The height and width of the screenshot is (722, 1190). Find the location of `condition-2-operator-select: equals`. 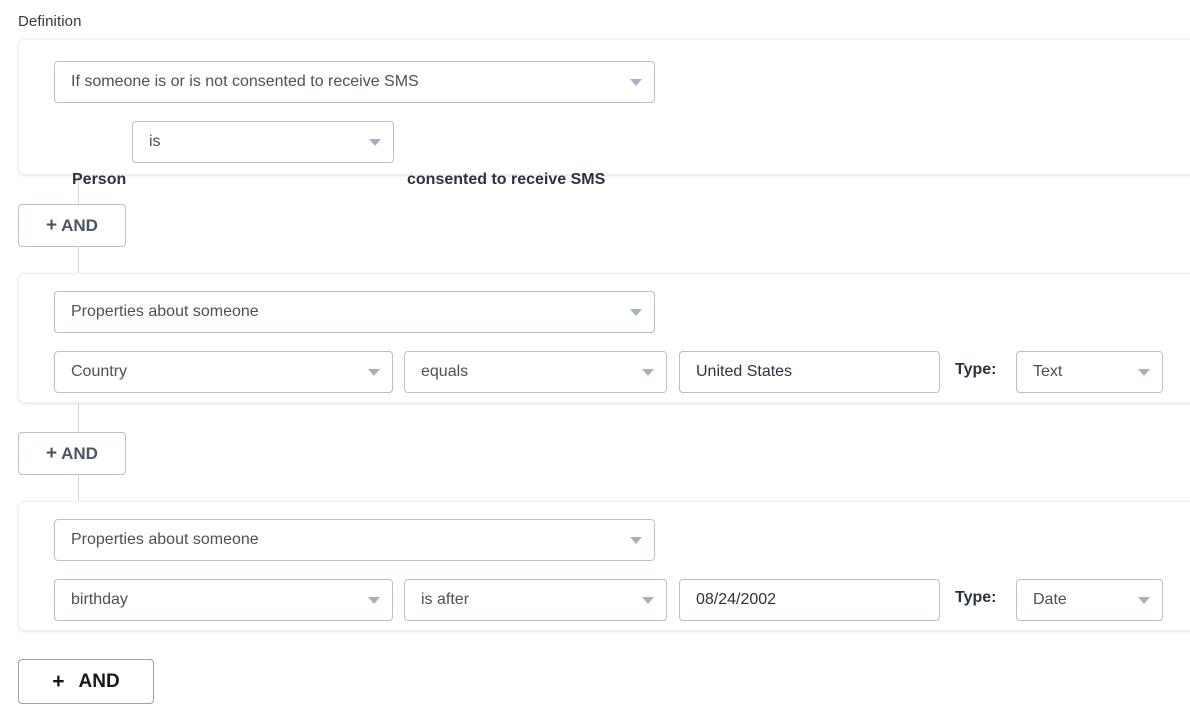

condition-2-operator-select: equals is located at coordinates (535, 372).